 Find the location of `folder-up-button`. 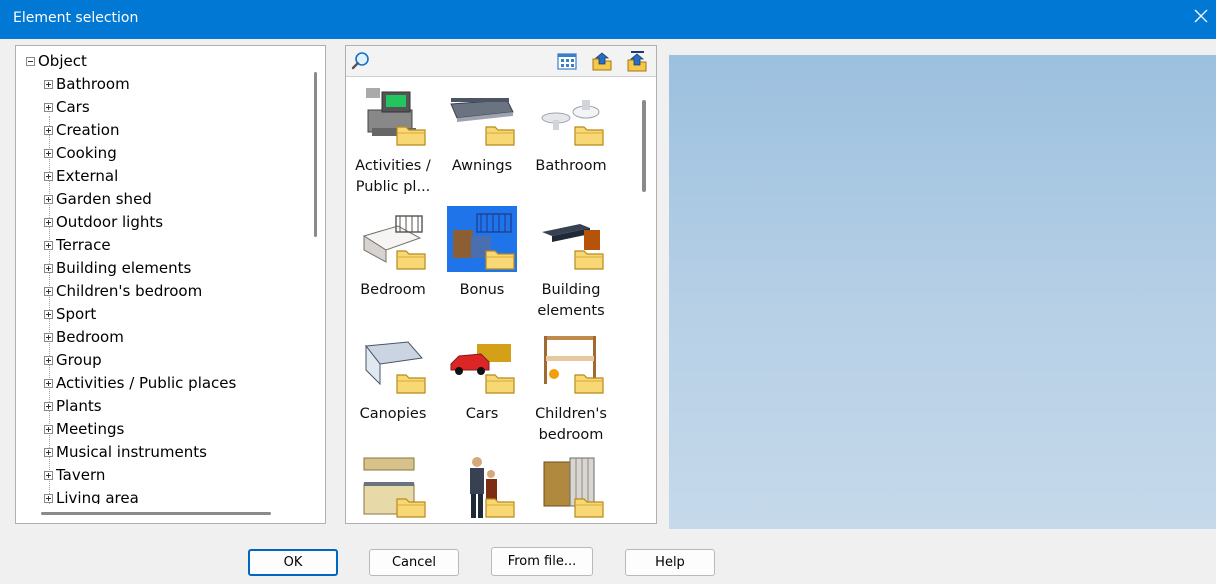

folder-up-button is located at coordinates (602, 61).